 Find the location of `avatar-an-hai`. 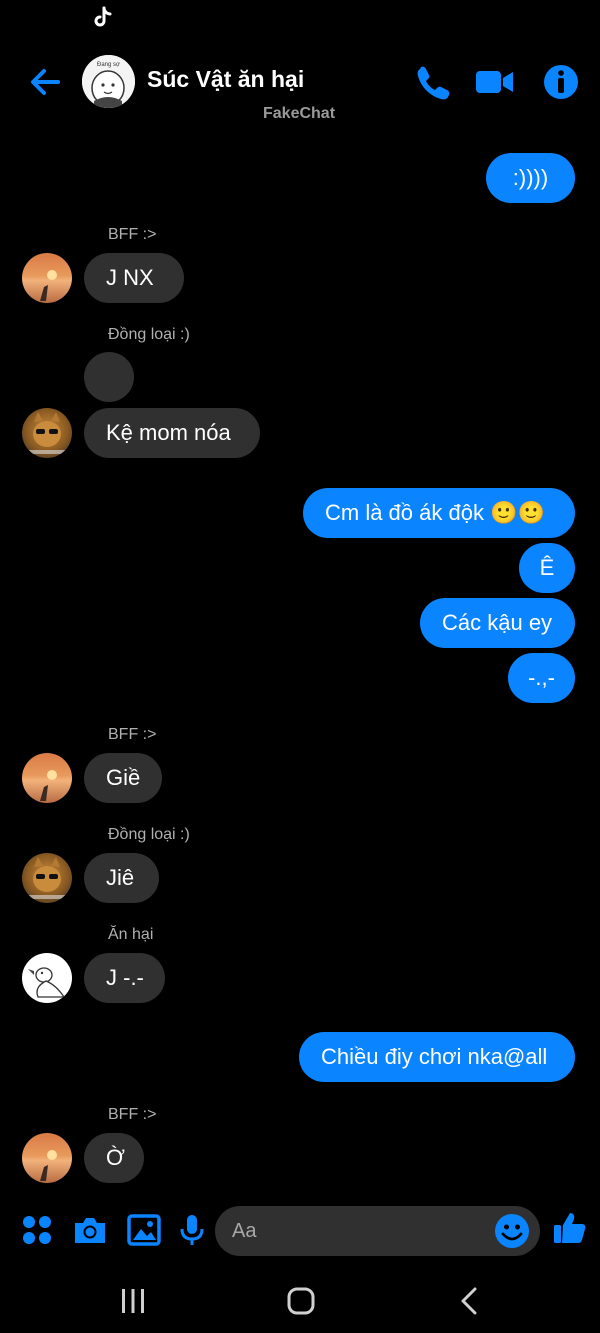

avatar-an-hai is located at coordinates (47, 978).